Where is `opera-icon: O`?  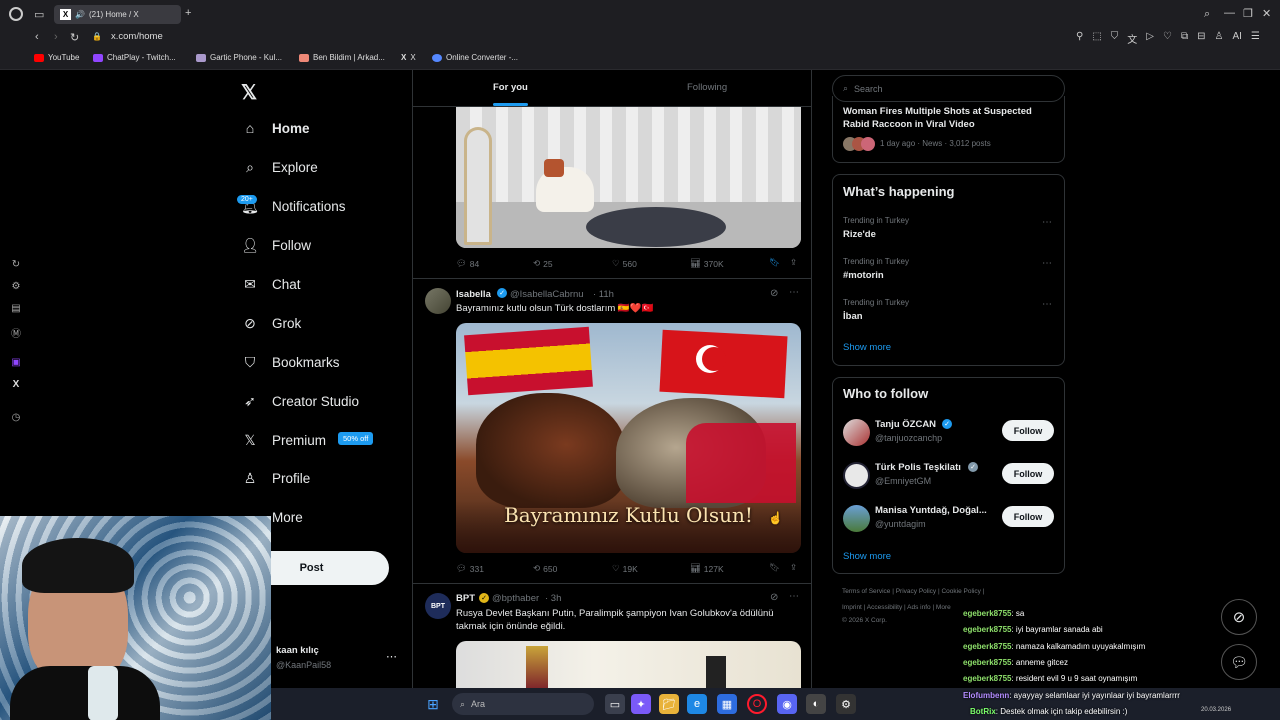
opera-icon: O is located at coordinates (757, 704).